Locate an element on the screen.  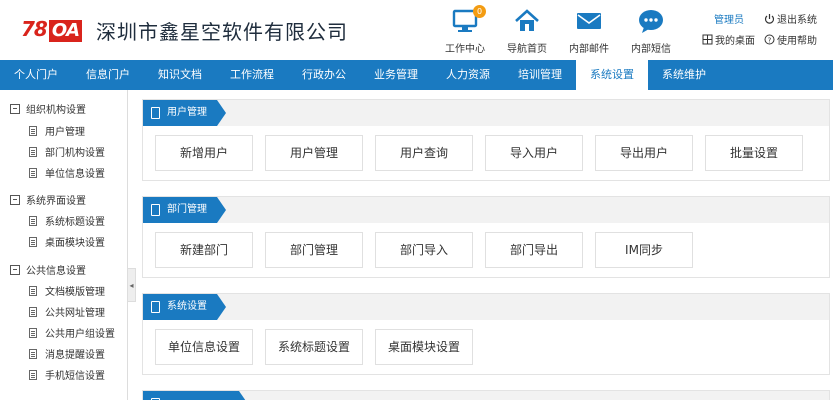
tree-item-label: 公共用户组设置 is located at coordinates (80, 334).